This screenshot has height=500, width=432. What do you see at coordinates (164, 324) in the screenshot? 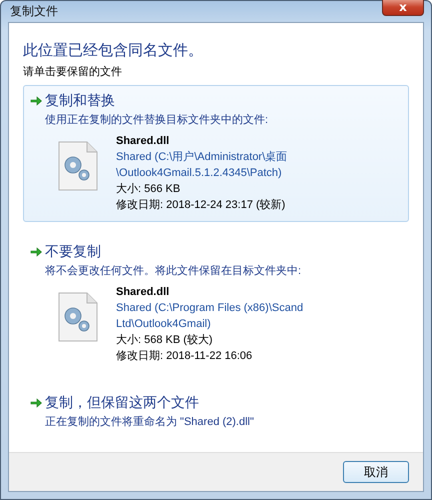
I see `file-path: Ltd\Outlook4Gmail)` at bounding box center [164, 324].